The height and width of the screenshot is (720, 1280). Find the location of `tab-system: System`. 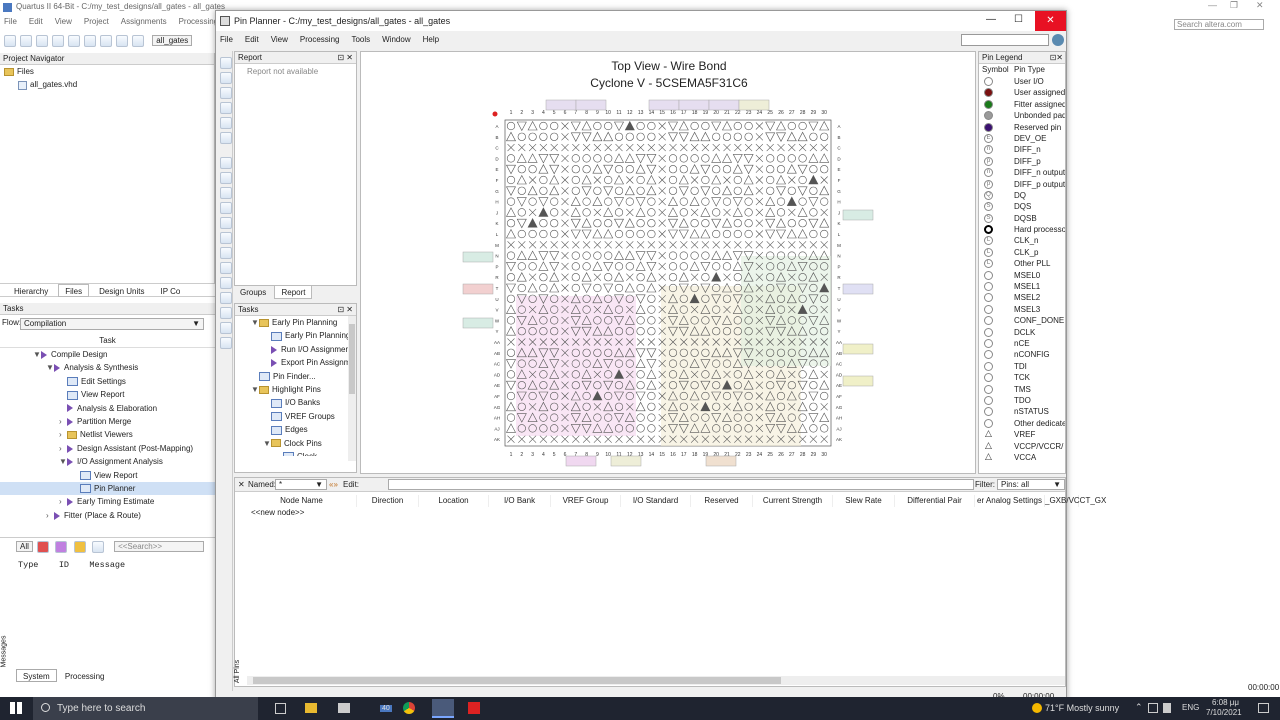

tab-system: System is located at coordinates (36, 675).